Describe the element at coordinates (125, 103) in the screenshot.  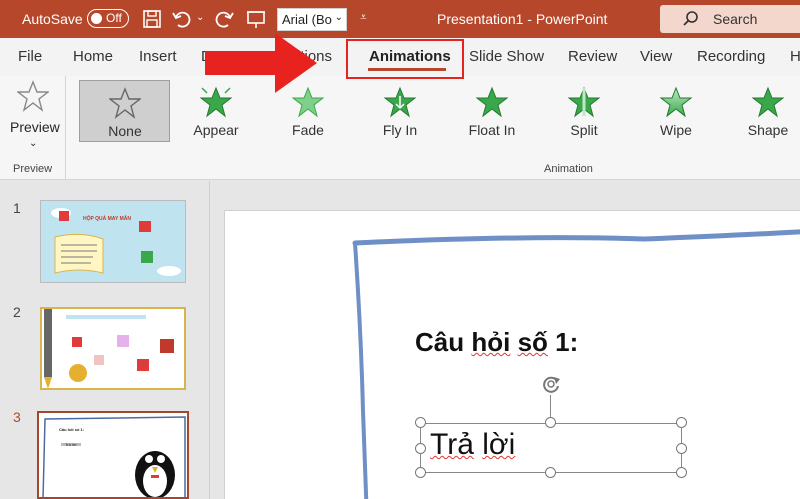
I see `none-star-icon` at that location.